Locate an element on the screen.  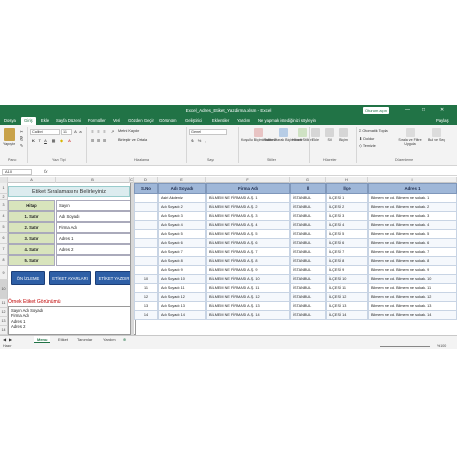
zoom-level: %100 is located at coordinates (441, 346).